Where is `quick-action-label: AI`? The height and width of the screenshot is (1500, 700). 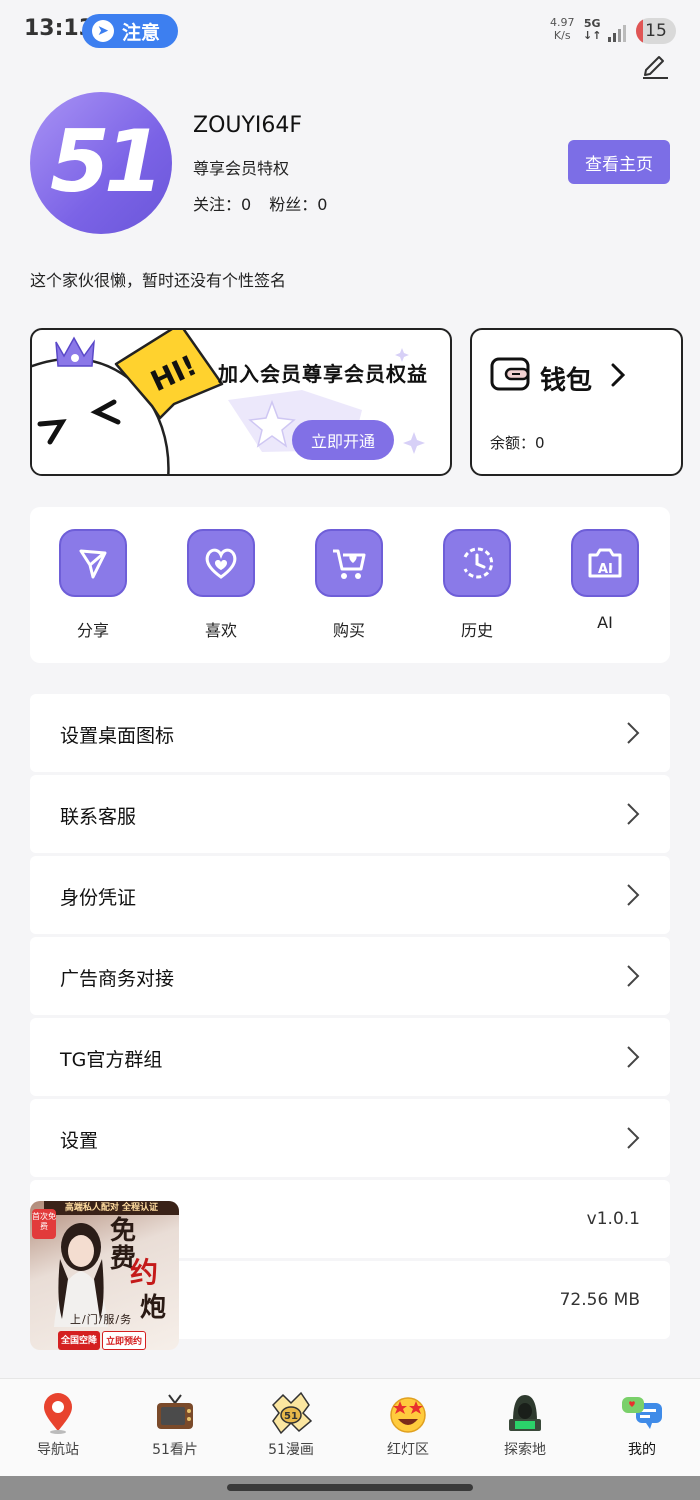 quick-action-label: AI is located at coordinates (605, 622).